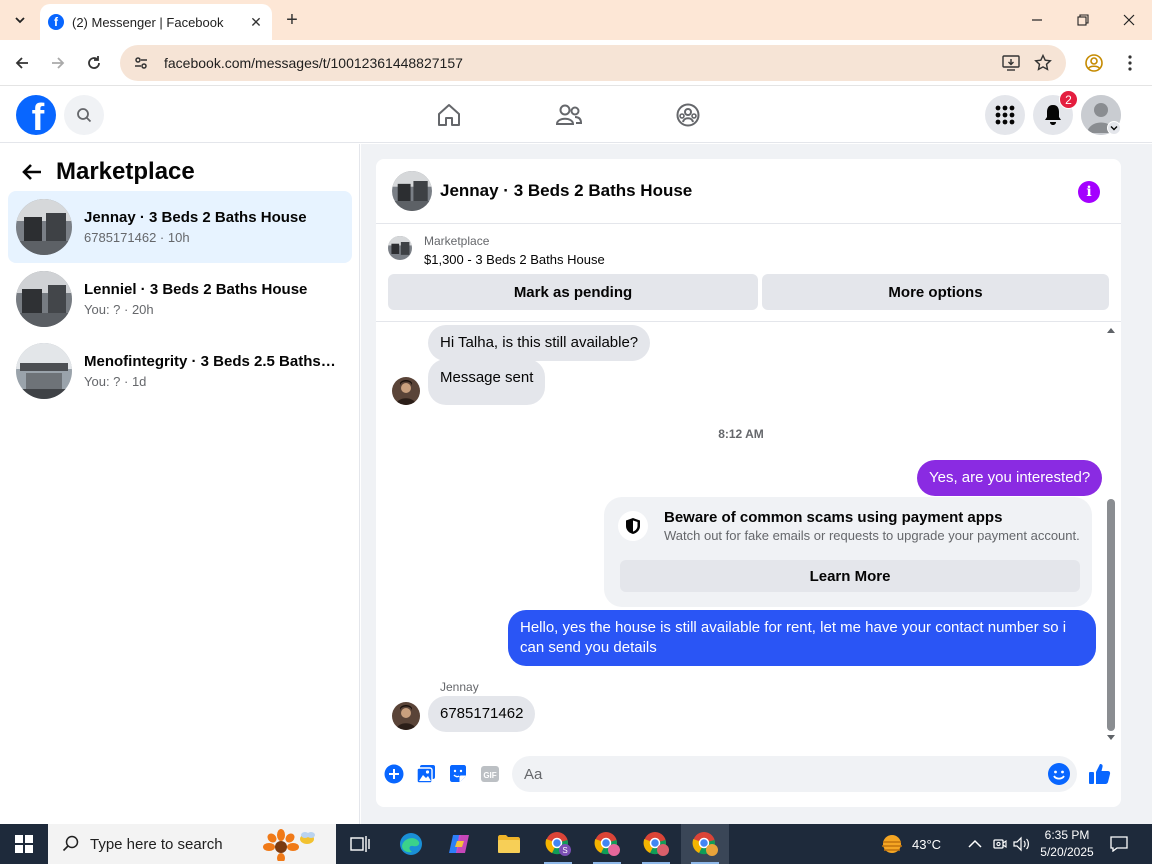 The width and height of the screenshot is (1152, 864). What do you see at coordinates (459, 687) in the screenshot?
I see `sender-name-label: Jennay` at bounding box center [459, 687].